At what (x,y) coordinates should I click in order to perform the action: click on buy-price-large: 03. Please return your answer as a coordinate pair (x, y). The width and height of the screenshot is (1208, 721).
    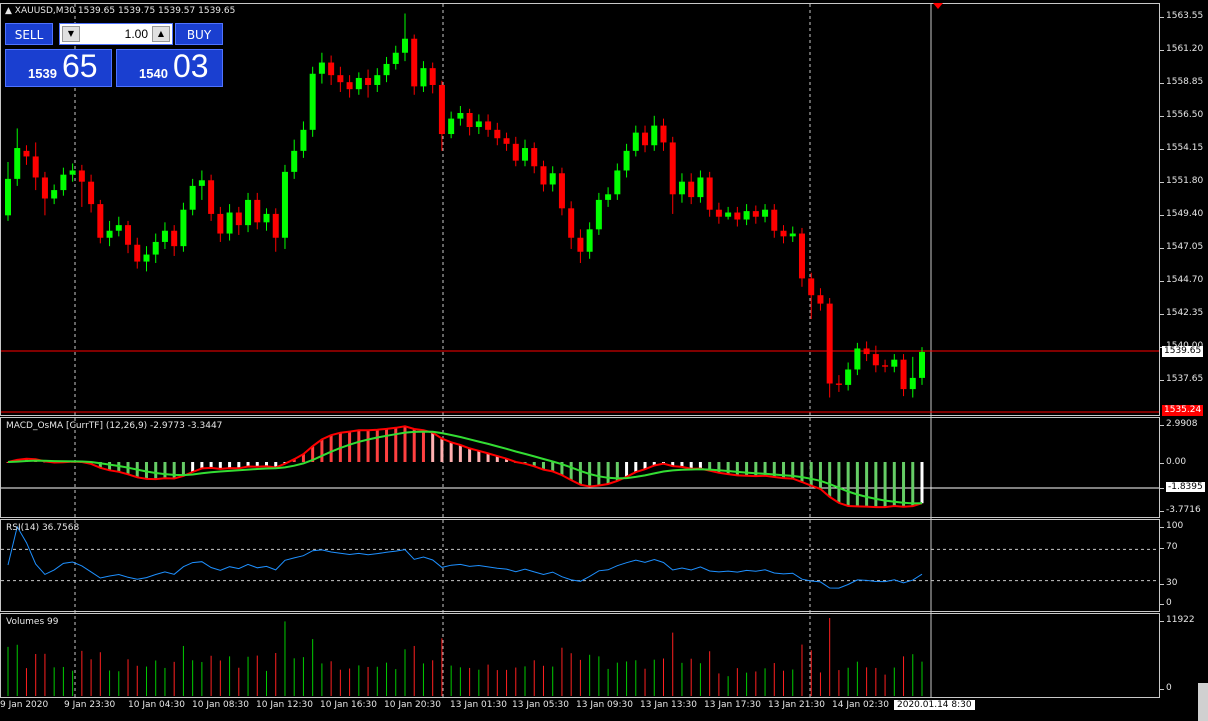
    Looking at the image, I should click on (191, 66).